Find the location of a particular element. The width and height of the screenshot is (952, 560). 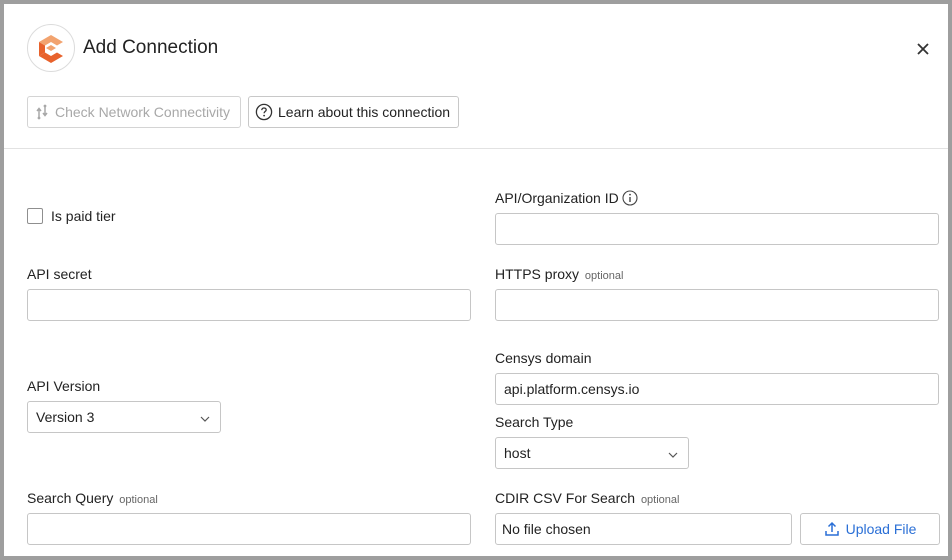

header-divider is located at coordinates (476, 148).